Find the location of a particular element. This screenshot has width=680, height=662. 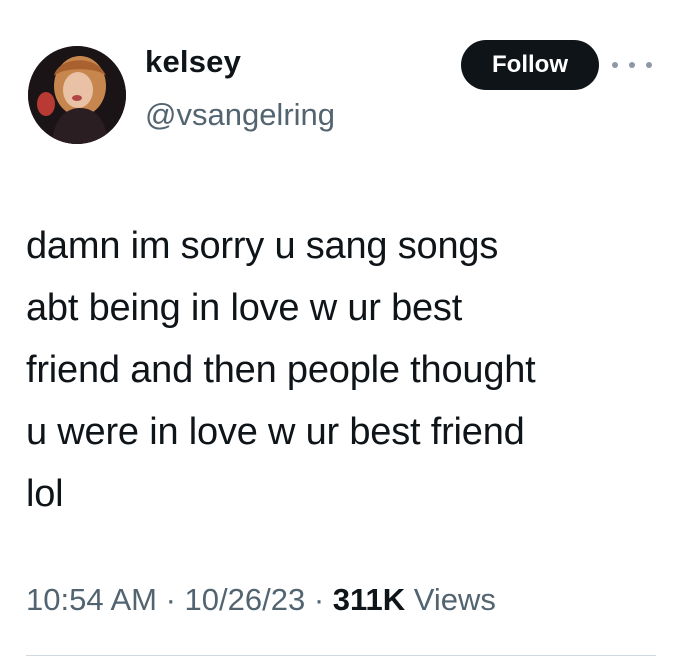

more-horizontal-icon is located at coordinates (632, 65).